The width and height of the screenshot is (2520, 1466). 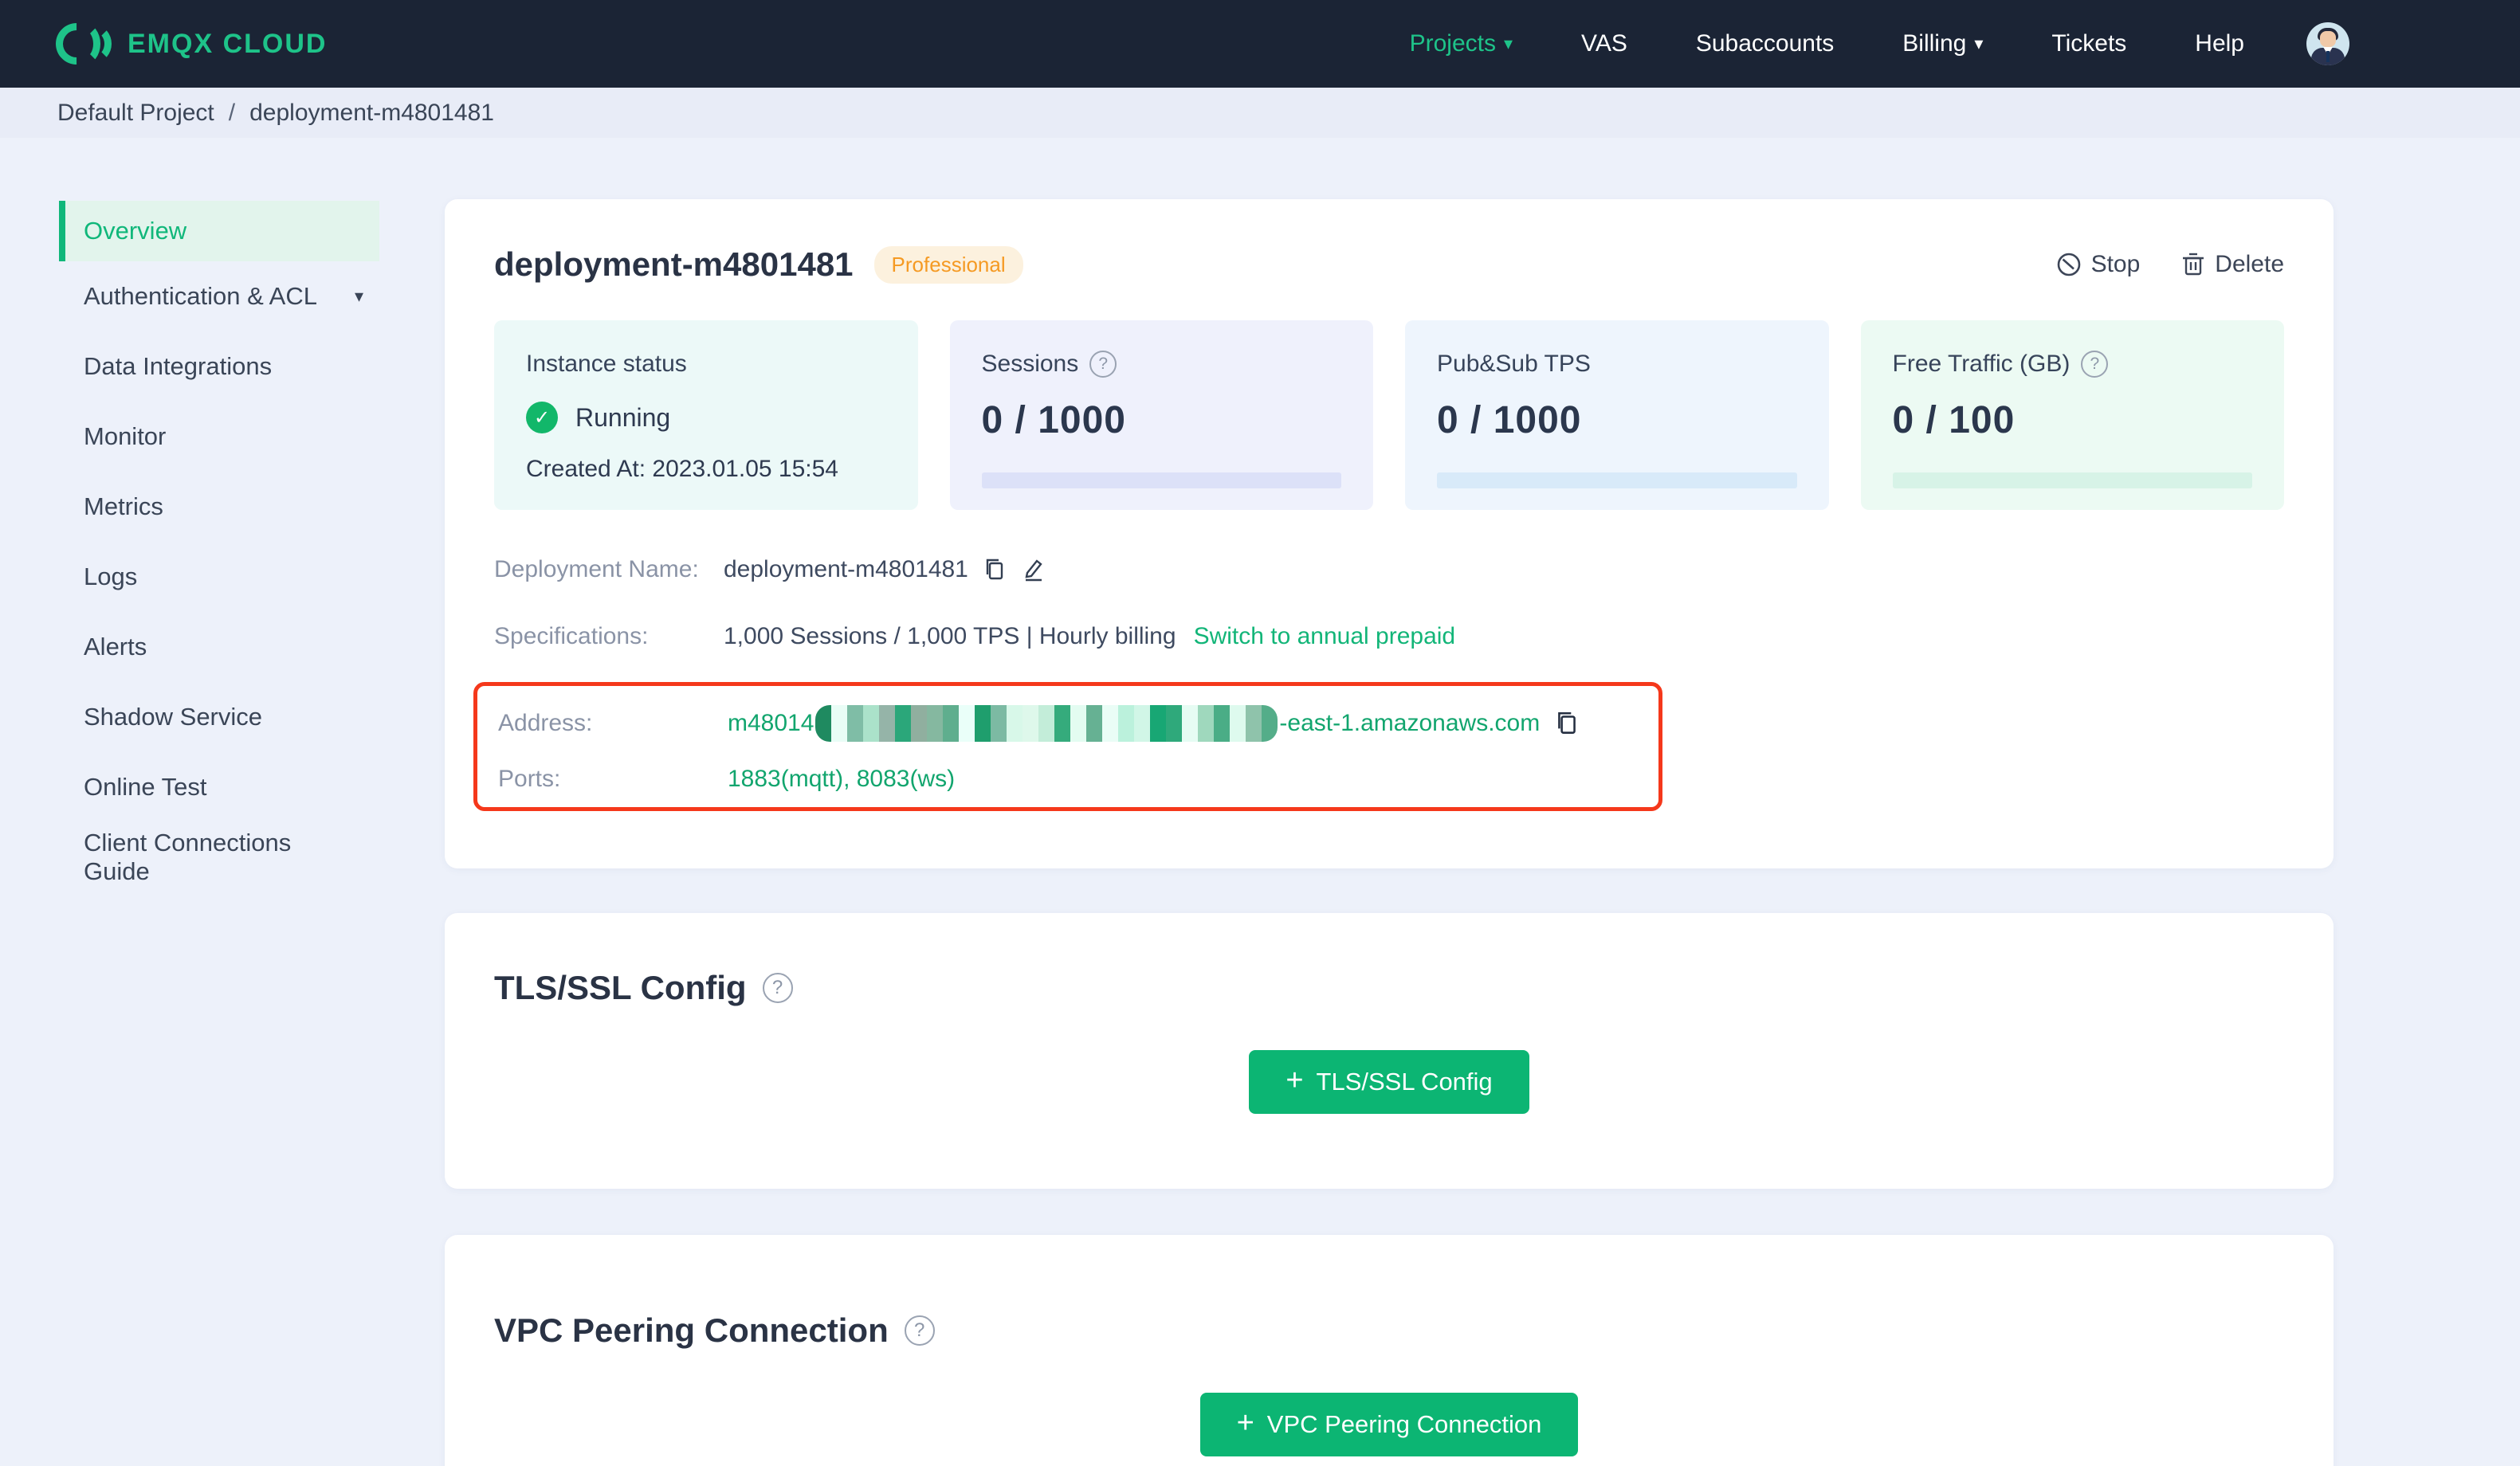 I want to click on nav-item-help: Help, so click(x=2219, y=43).